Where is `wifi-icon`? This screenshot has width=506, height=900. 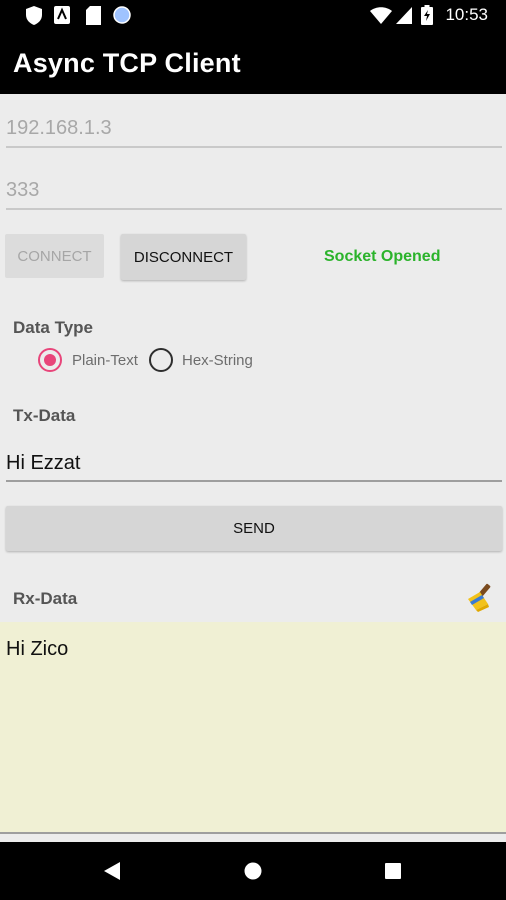 wifi-icon is located at coordinates (381, 15).